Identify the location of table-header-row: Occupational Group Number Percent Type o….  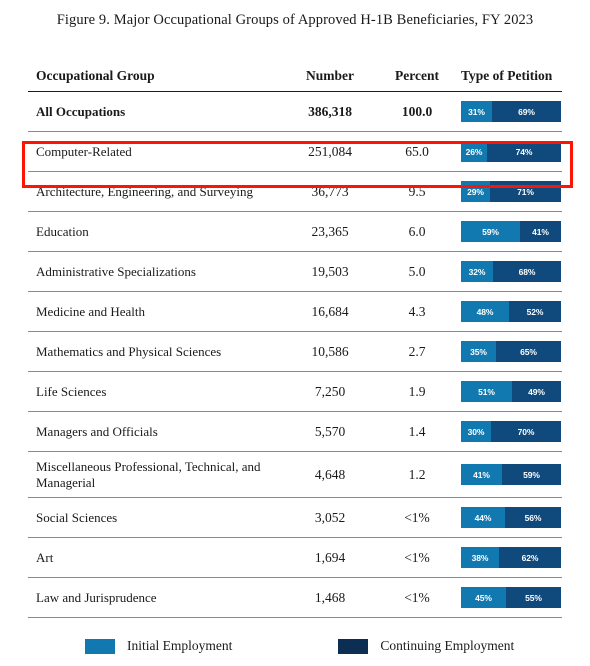
(295, 76).